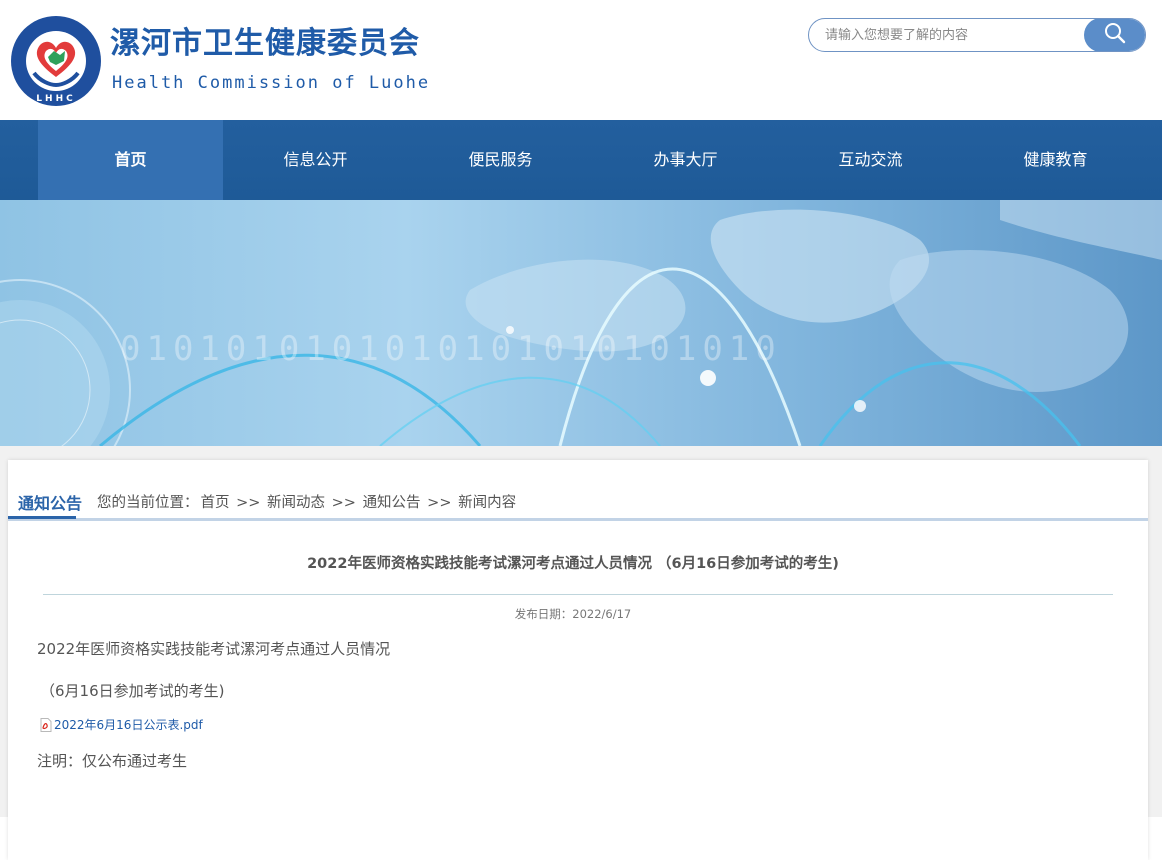  I want to click on section-label: 通知公告, so click(50, 503).